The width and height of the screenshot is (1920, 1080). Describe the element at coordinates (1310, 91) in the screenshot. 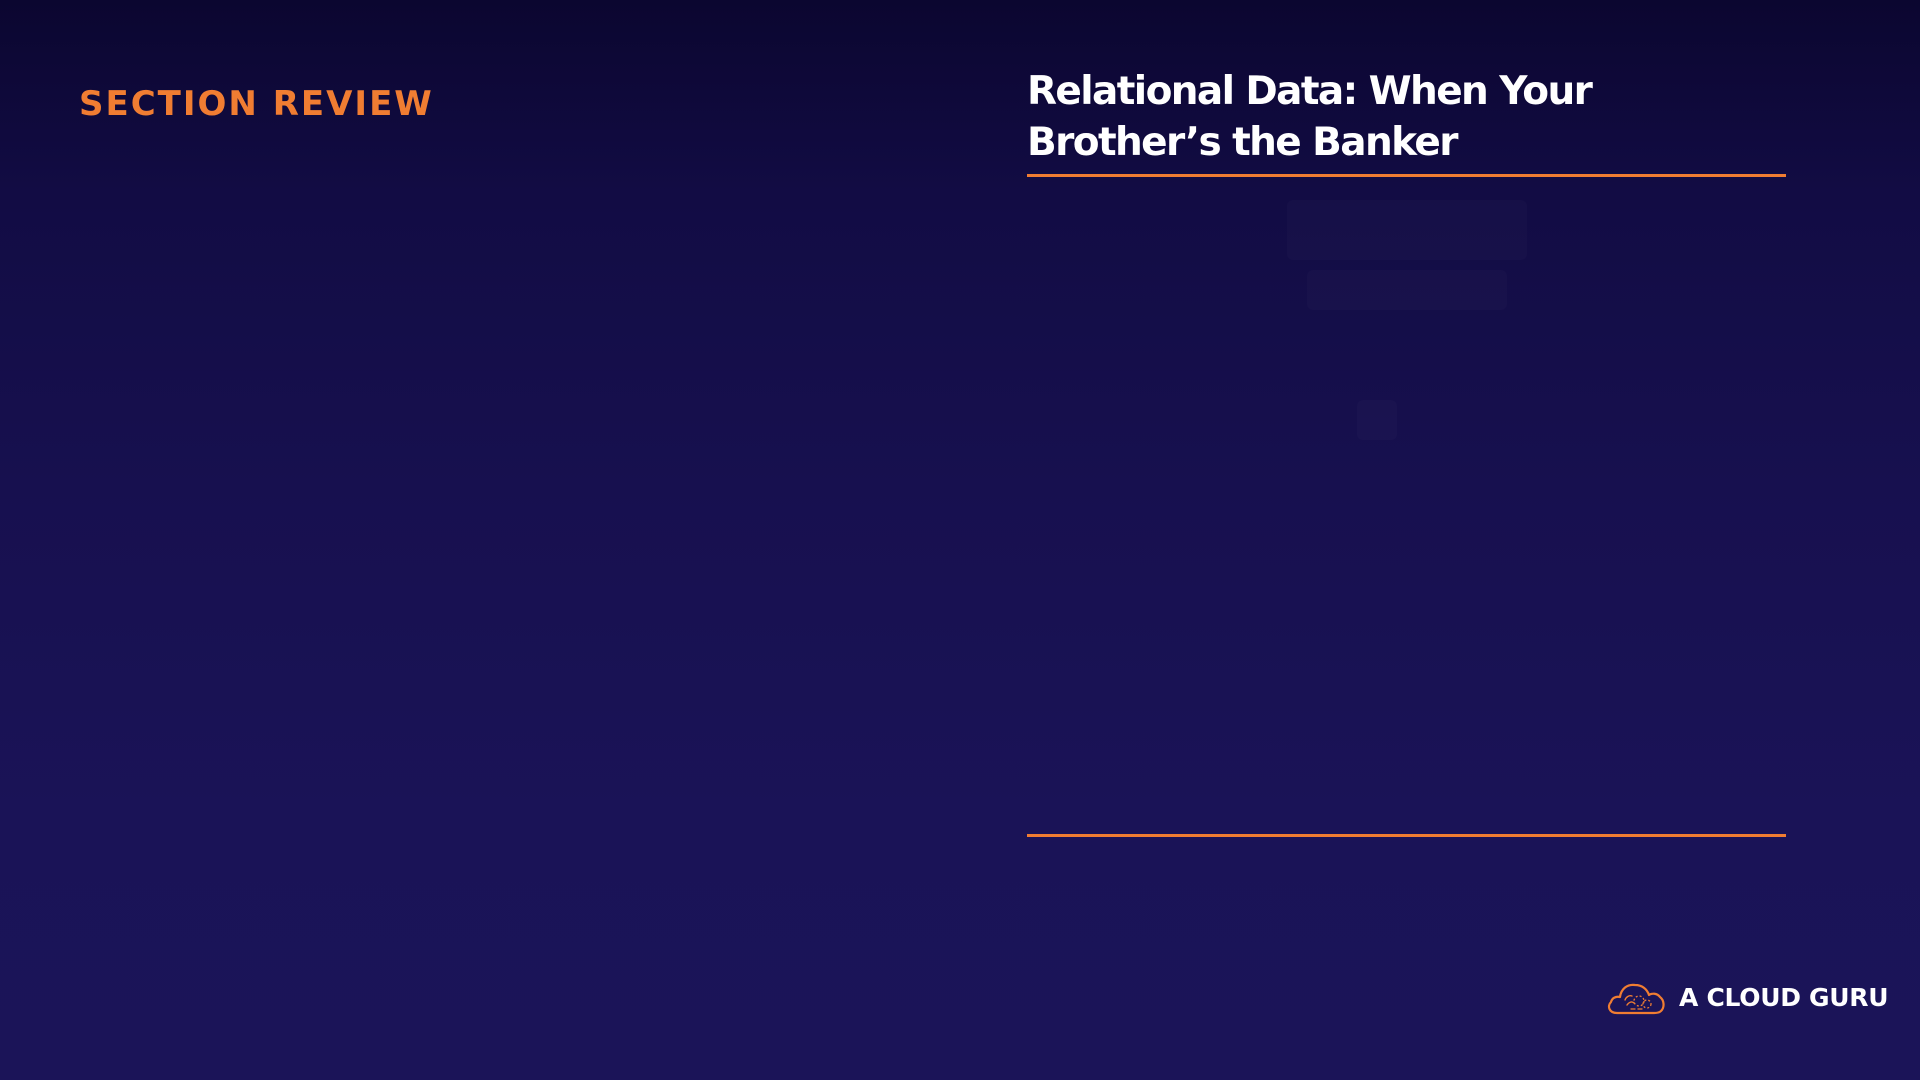

I see `page-title-line-1: Relational Data: When Your` at that location.